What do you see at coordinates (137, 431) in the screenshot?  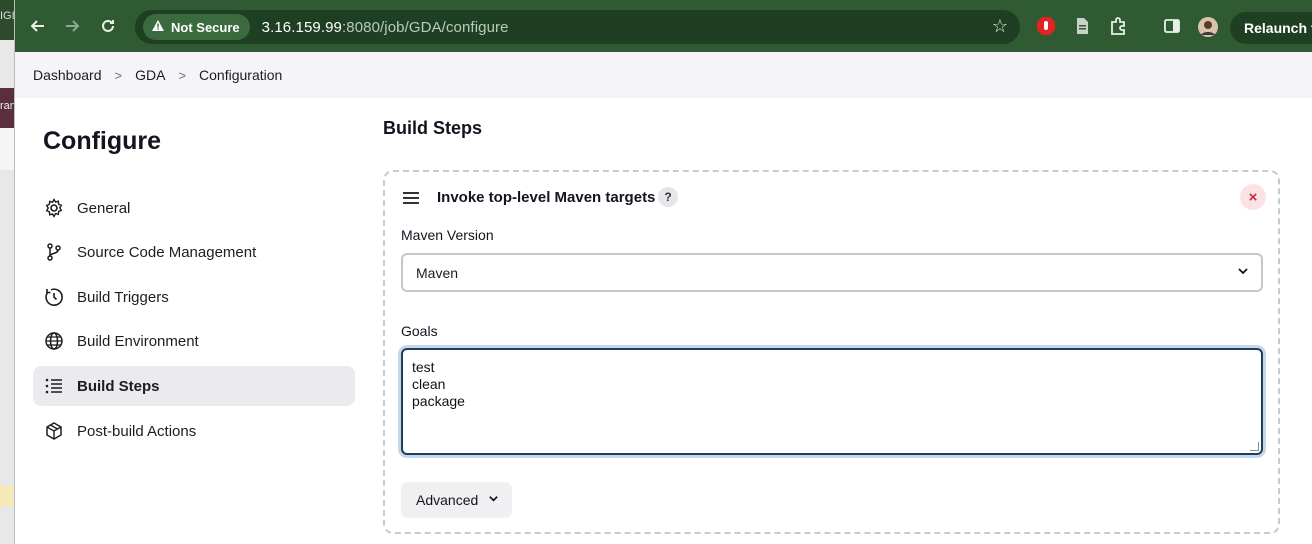 I see `sidebar-item-label: Post-build Actions` at bounding box center [137, 431].